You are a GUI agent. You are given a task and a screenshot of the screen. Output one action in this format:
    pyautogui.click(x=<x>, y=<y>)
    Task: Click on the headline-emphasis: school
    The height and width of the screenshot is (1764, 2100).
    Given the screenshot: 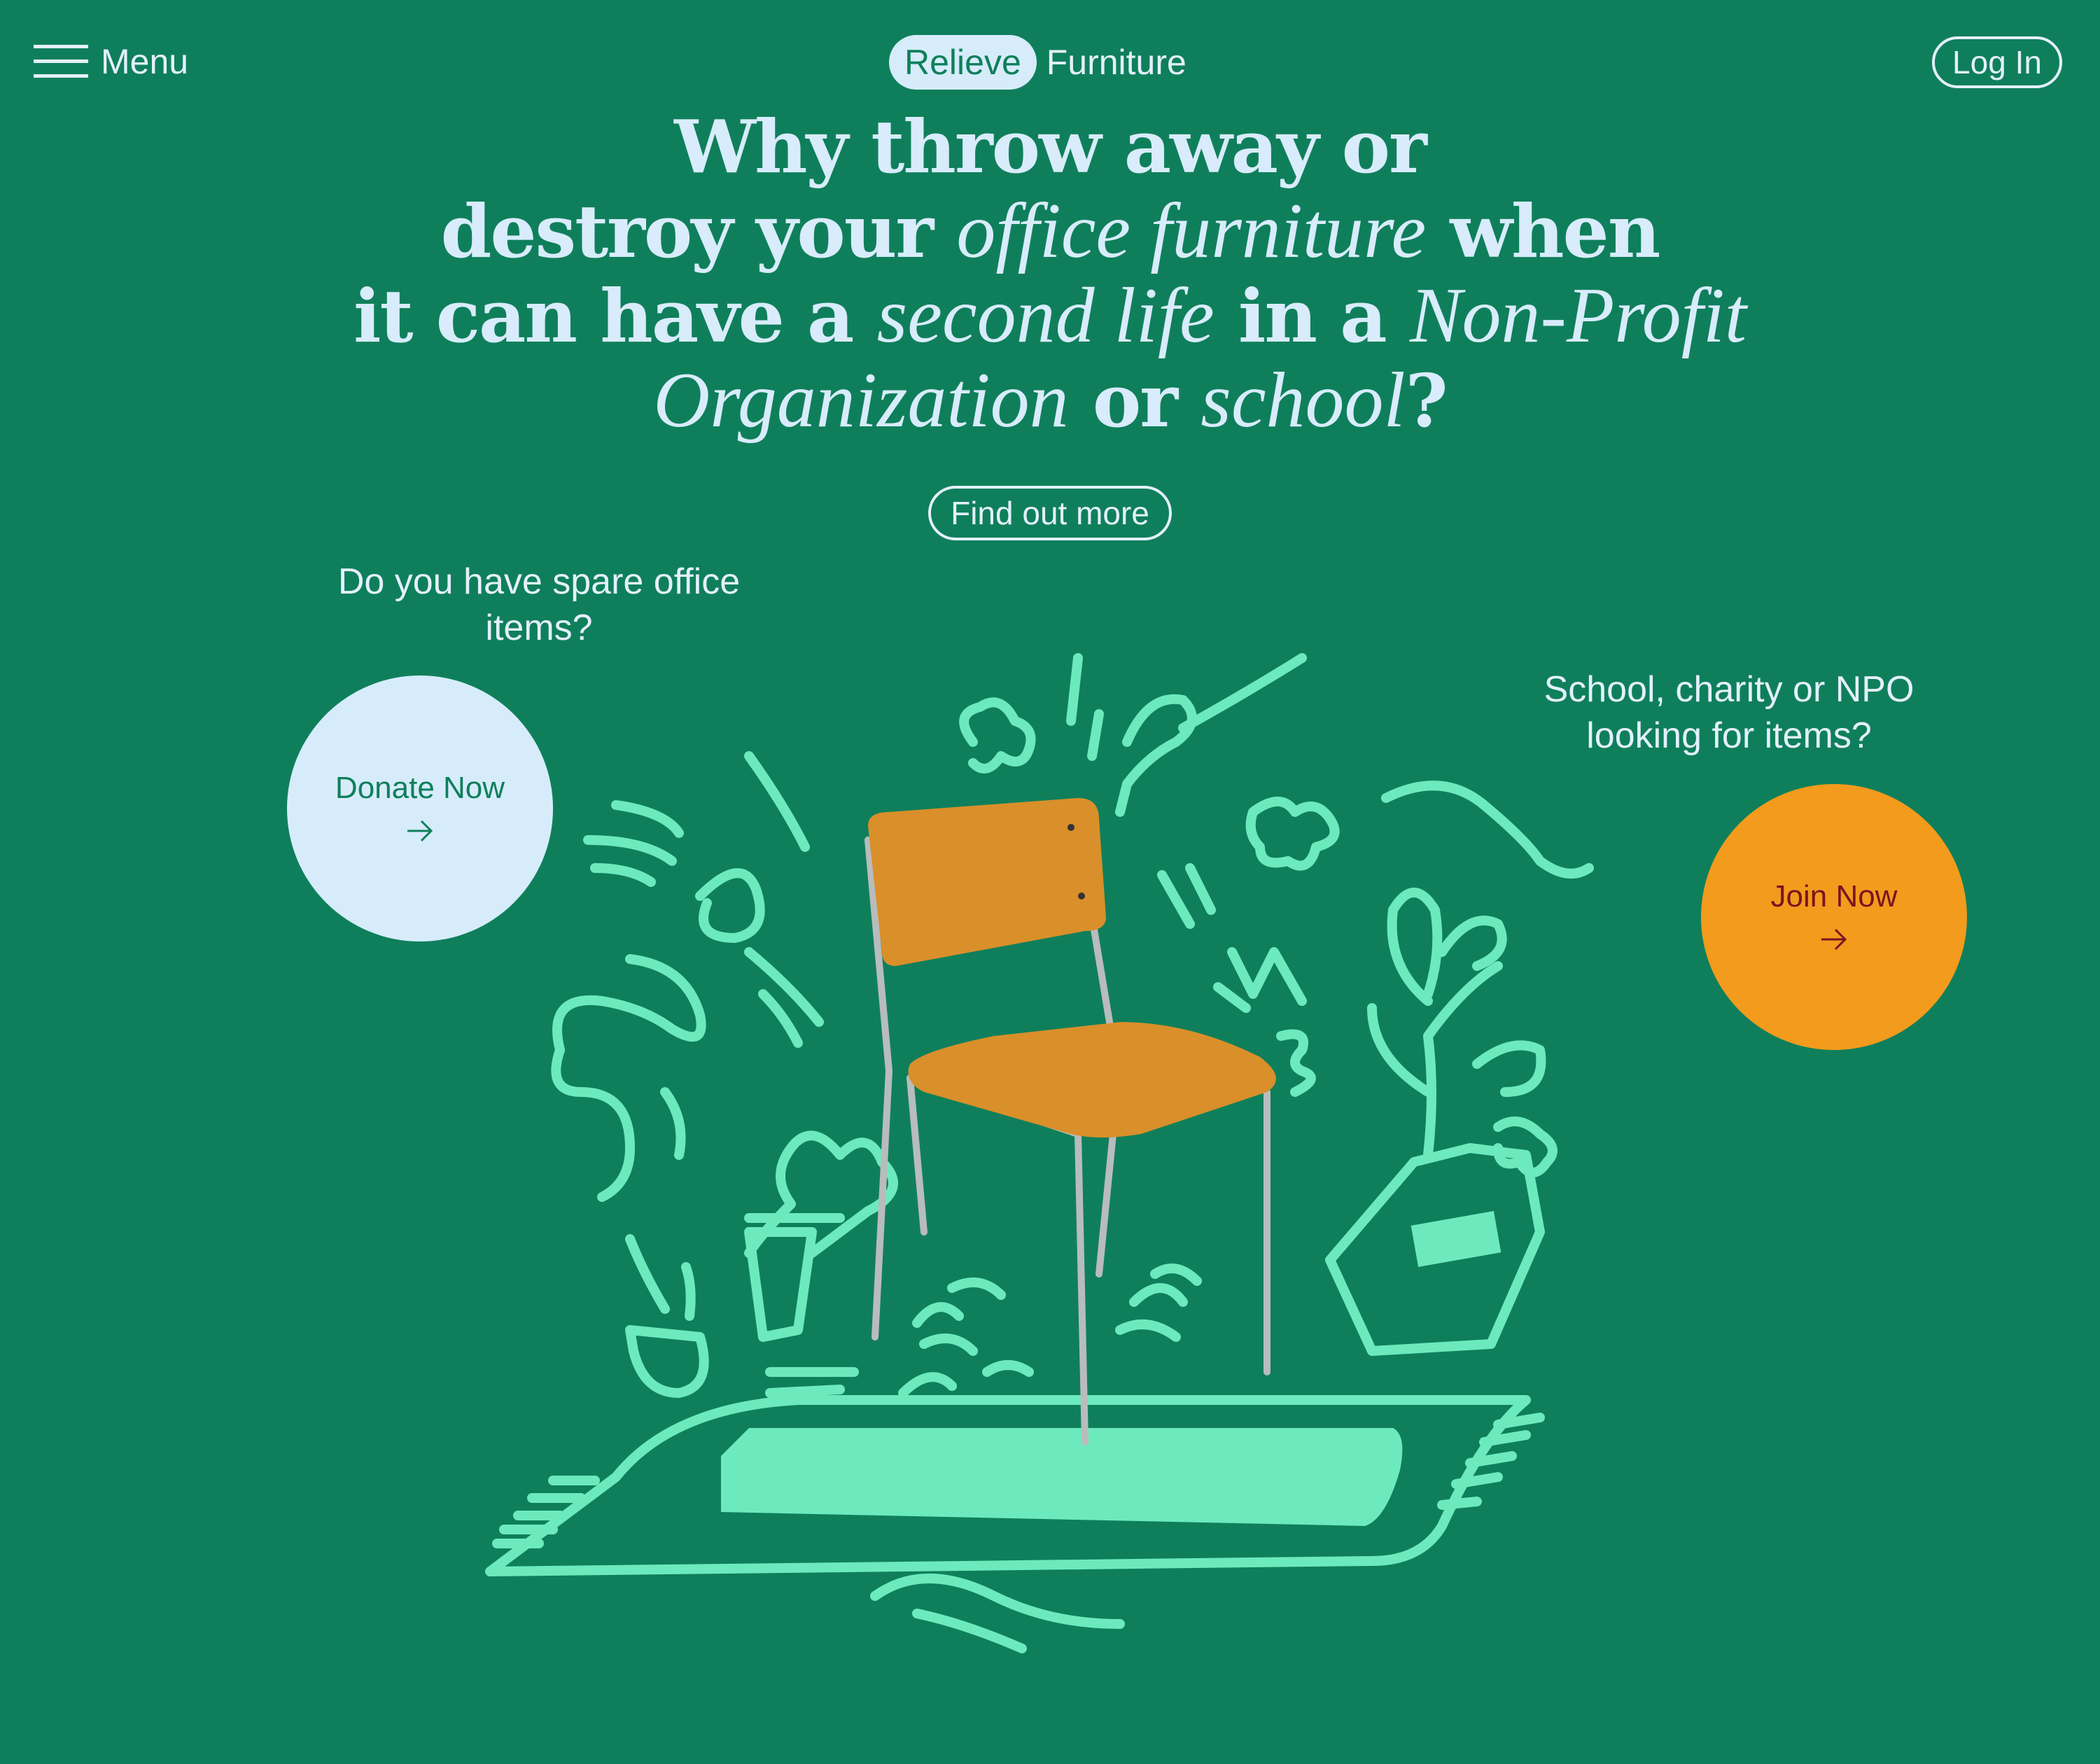 What is the action you would take?
    pyautogui.click(x=1303, y=400)
    